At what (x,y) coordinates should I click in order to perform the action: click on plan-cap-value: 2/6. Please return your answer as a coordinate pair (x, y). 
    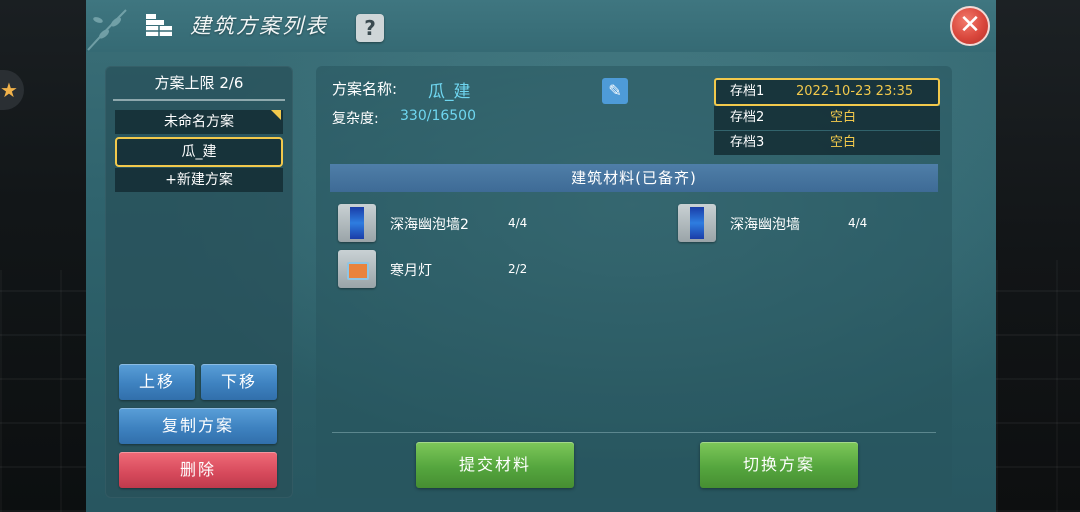
    Looking at the image, I should click on (231, 83).